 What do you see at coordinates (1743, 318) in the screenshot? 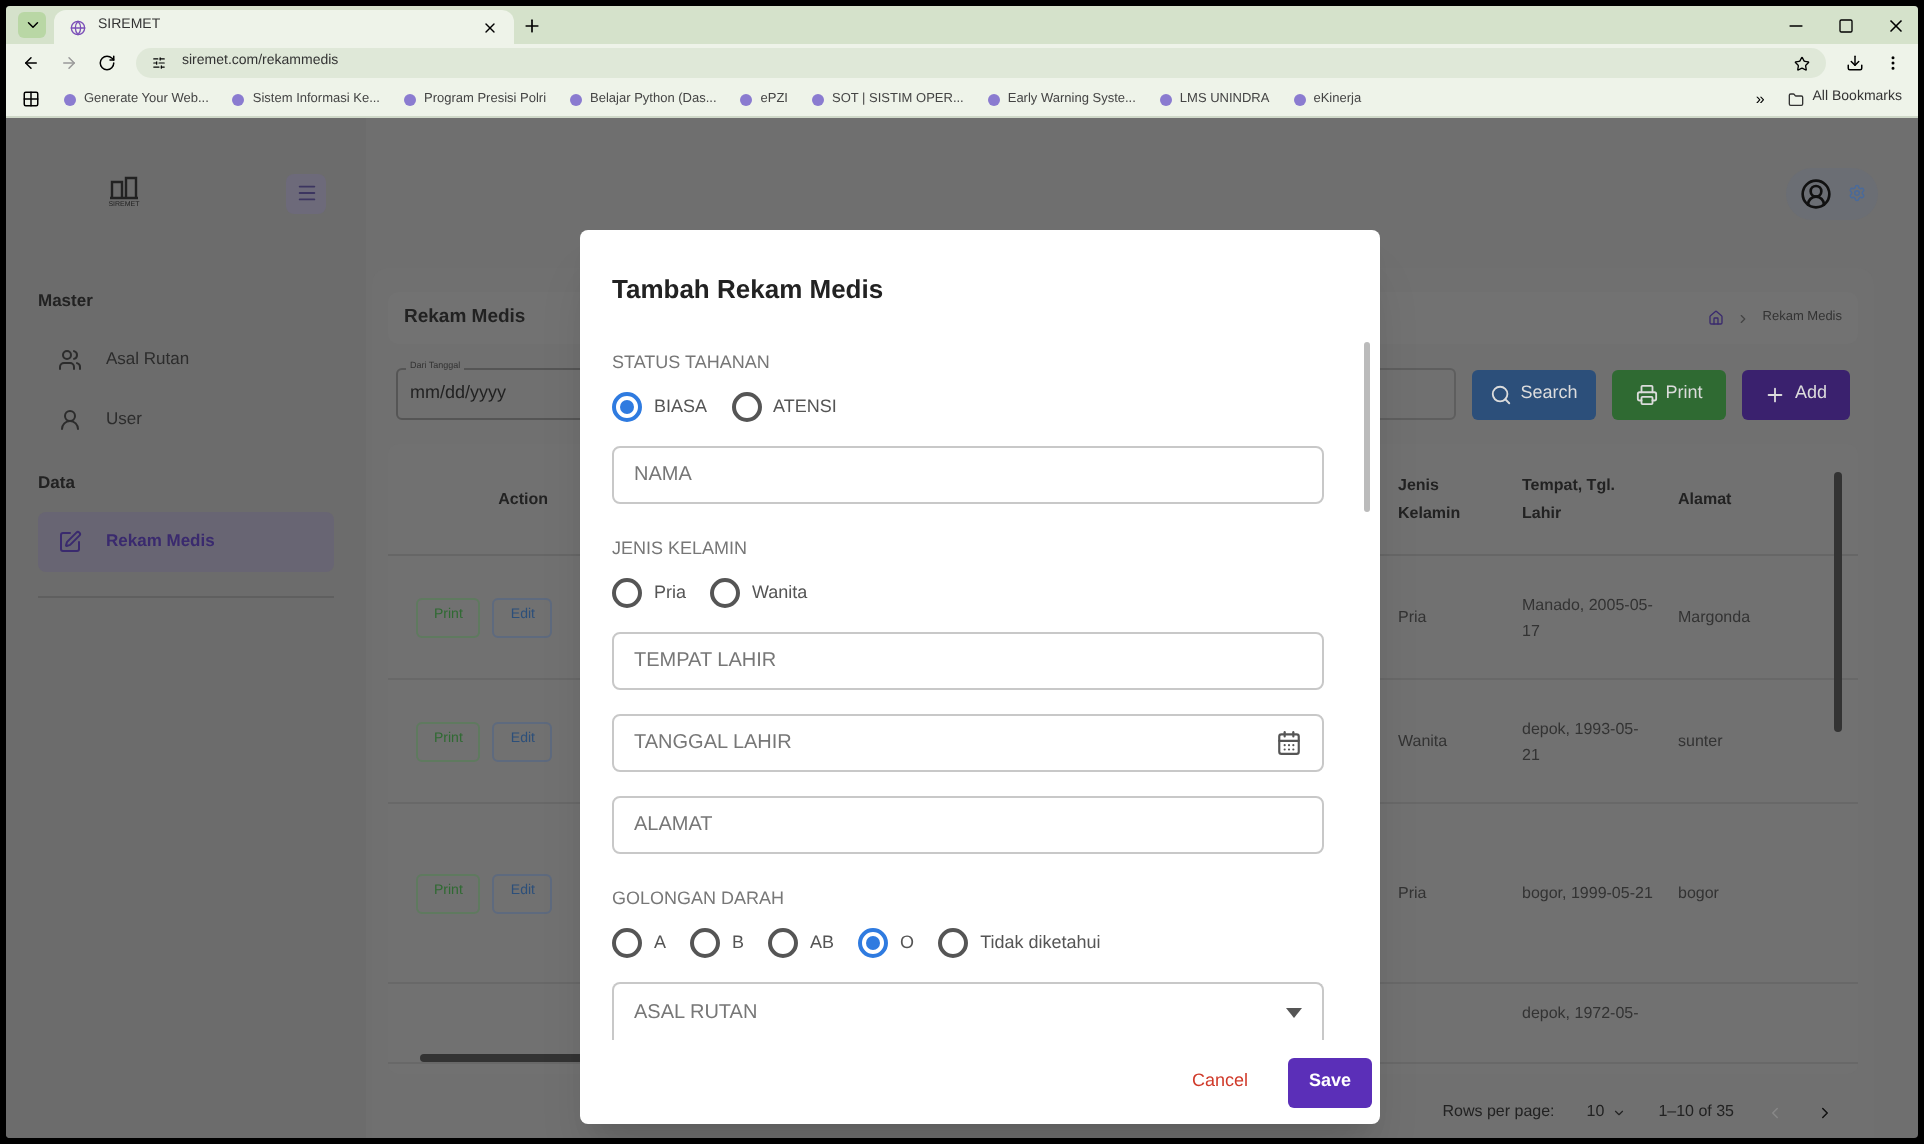
I see `chevron-icon` at bounding box center [1743, 318].